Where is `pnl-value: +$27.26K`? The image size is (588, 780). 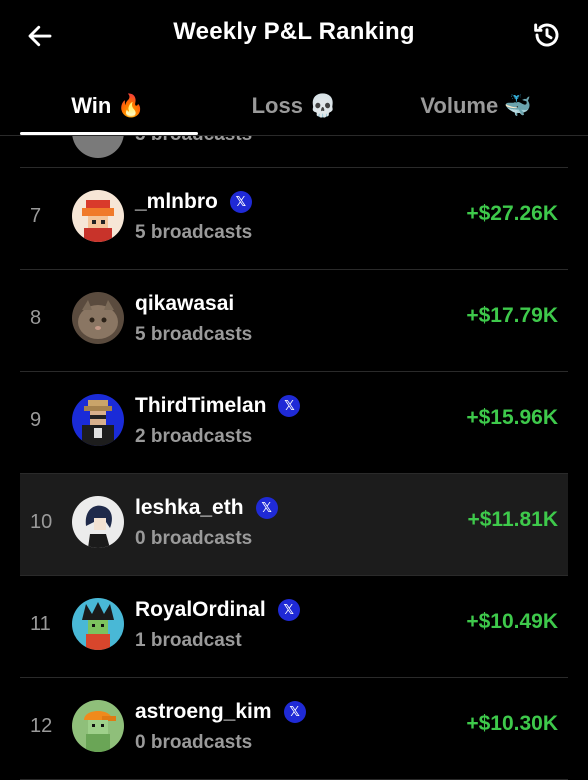 pnl-value: +$27.26K is located at coordinates (512, 213).